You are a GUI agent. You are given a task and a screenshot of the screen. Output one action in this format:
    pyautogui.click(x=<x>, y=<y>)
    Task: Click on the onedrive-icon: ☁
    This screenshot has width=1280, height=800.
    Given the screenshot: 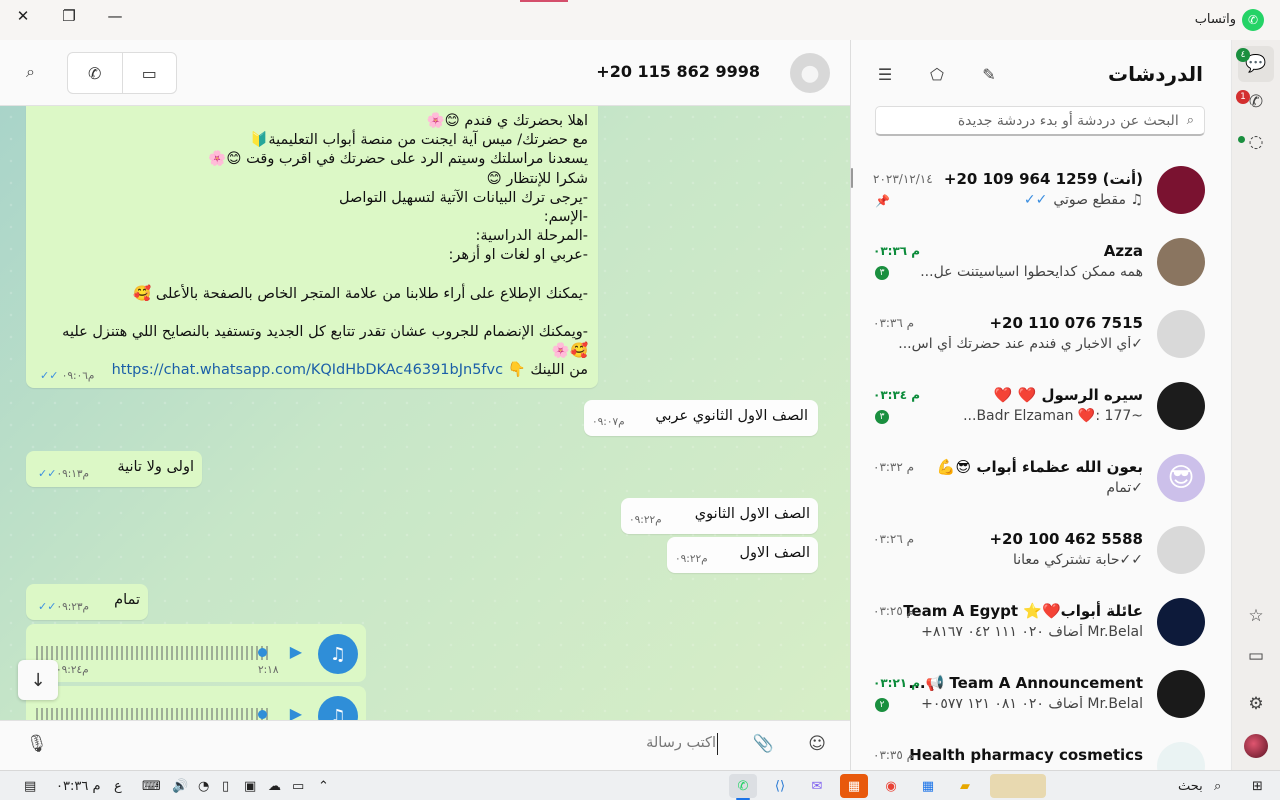 What is the action you would take?
    pyautogui.click(x=274, y=786)
    